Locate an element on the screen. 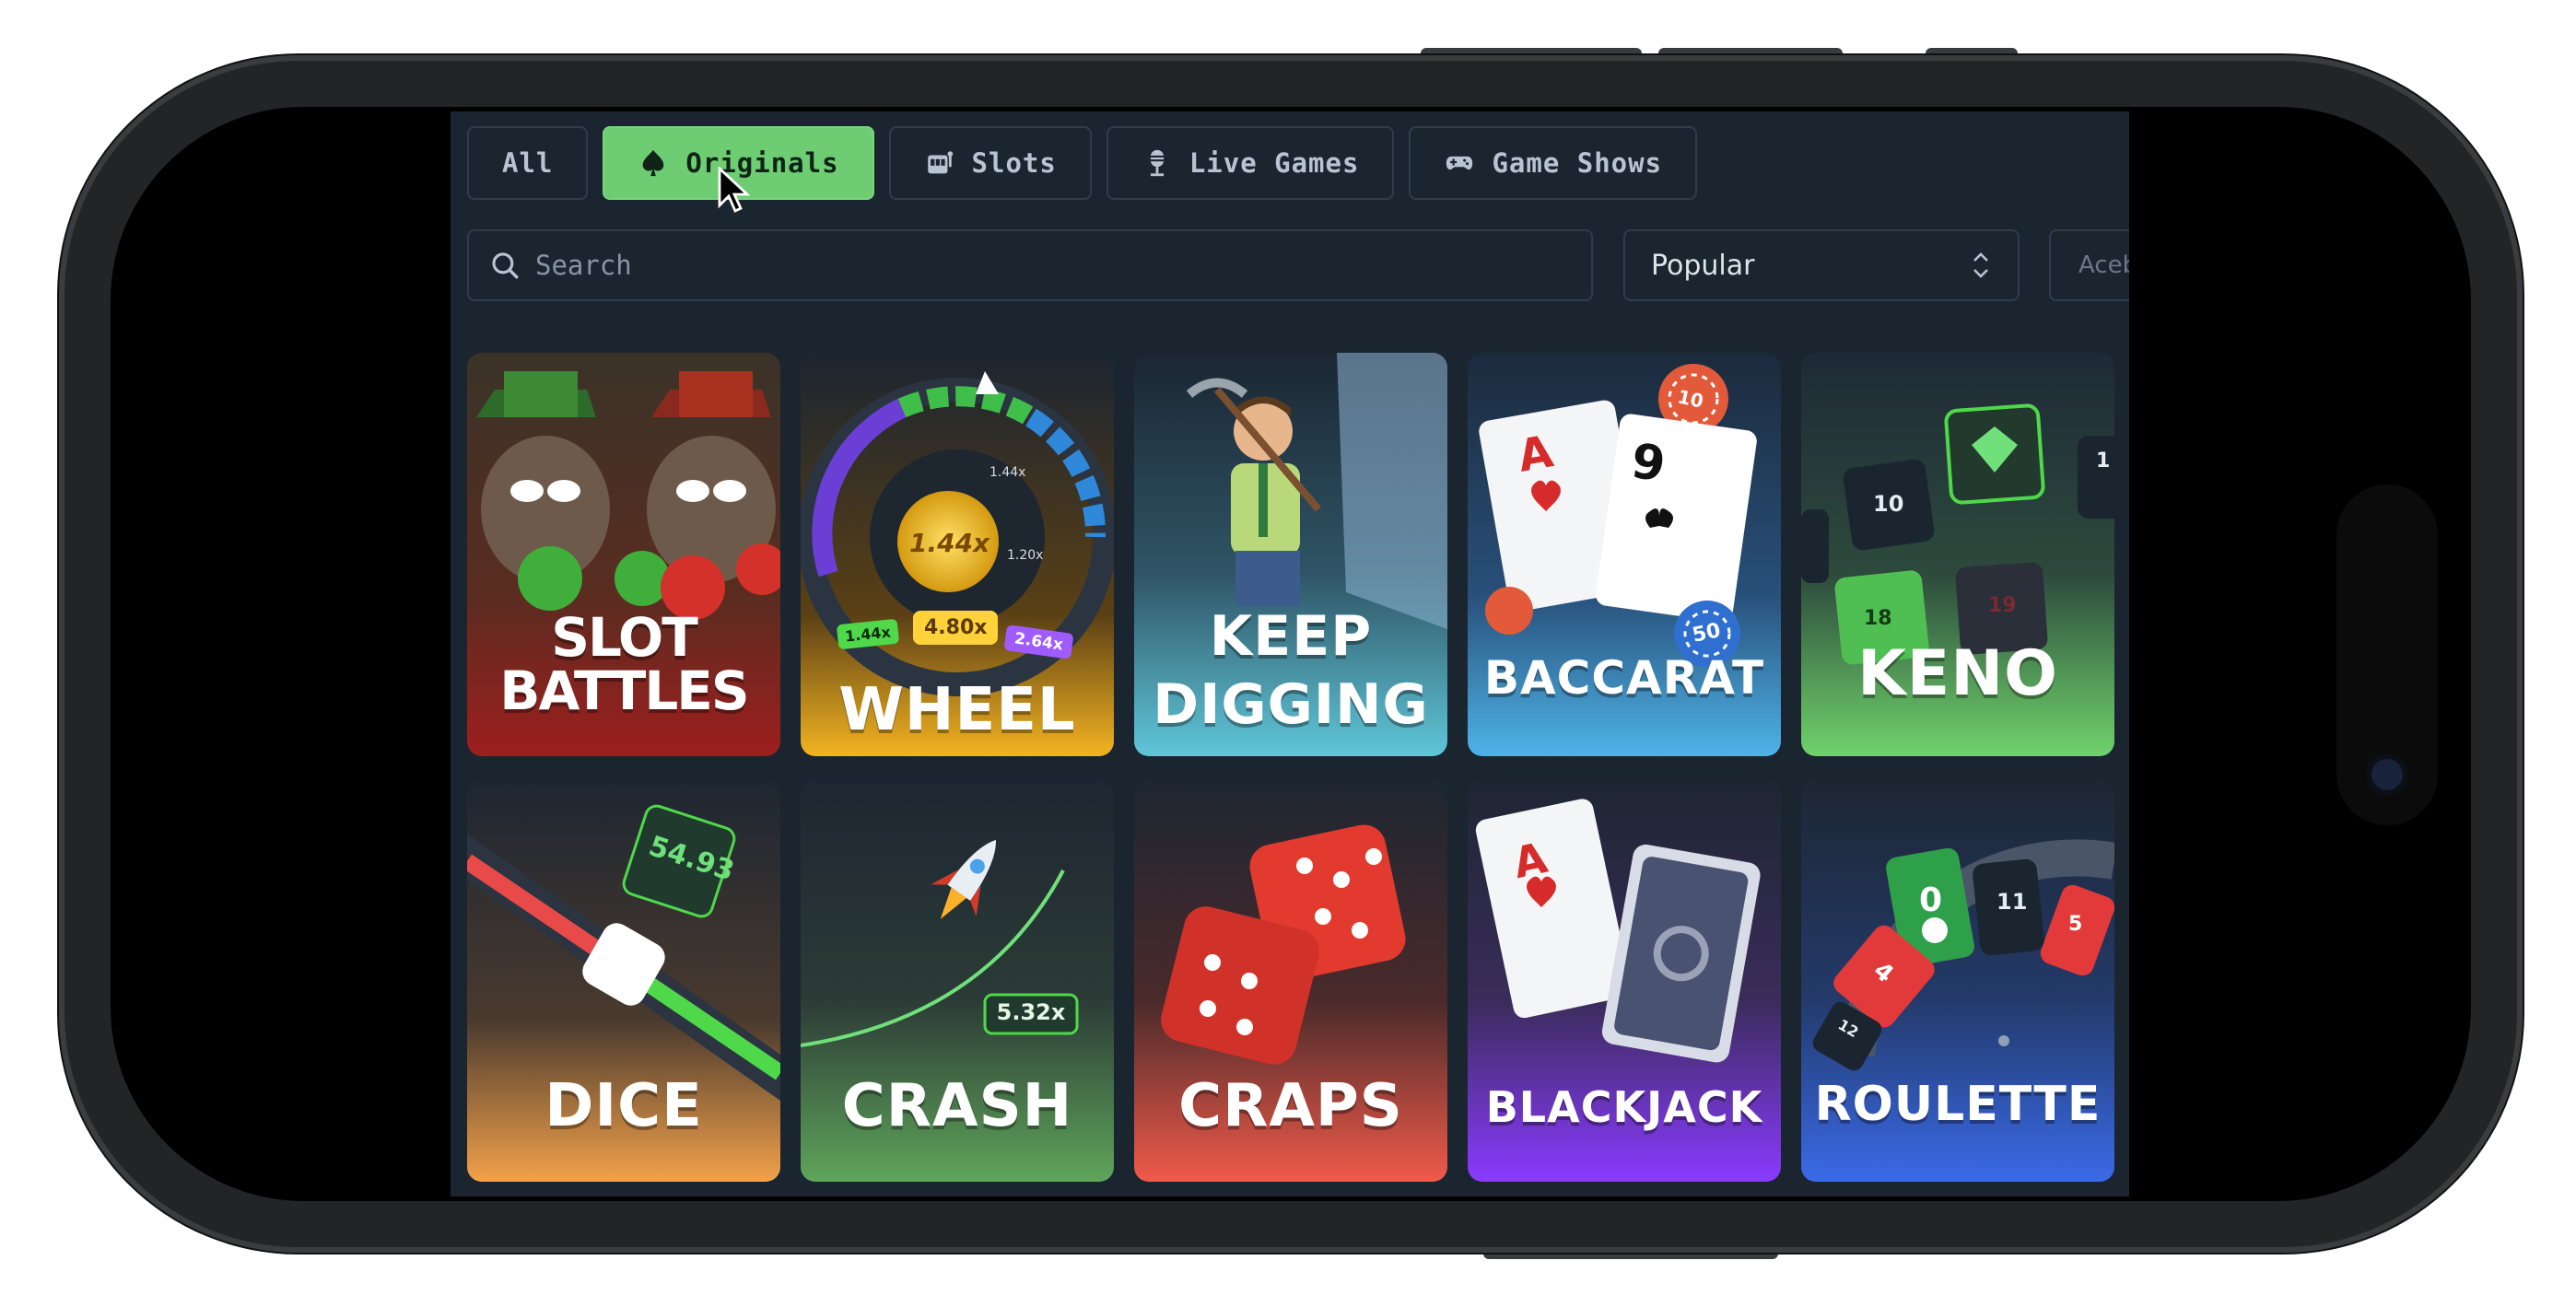  provider-value: Aceb is located at coordinates (2103, 265).